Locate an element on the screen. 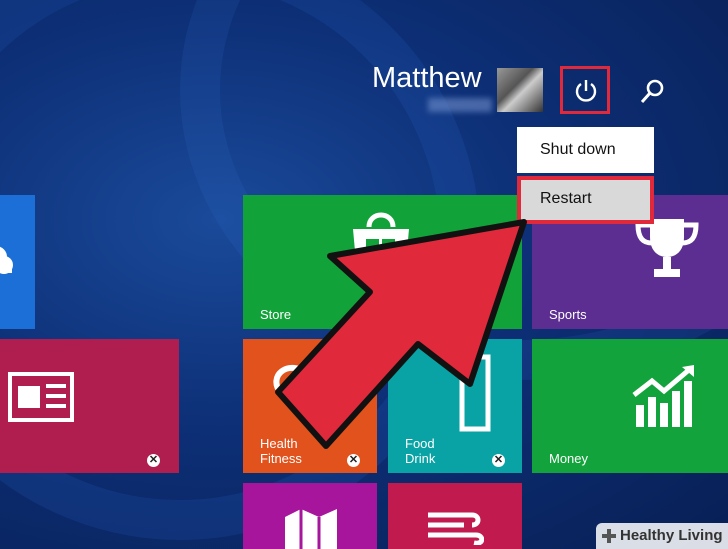  watermark-text: Healthy Living is located at coordinates (671, 535).